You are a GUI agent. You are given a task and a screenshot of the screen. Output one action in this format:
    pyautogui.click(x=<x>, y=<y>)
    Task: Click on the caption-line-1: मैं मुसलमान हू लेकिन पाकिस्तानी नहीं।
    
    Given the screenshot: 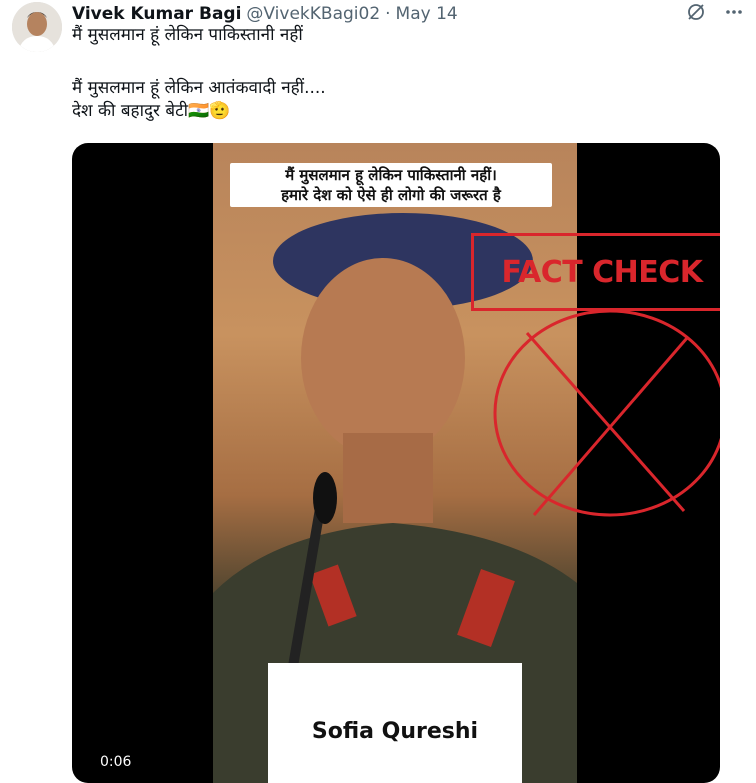 What is the action you would take?
    pyautogui.click(x=391, y=175)
    